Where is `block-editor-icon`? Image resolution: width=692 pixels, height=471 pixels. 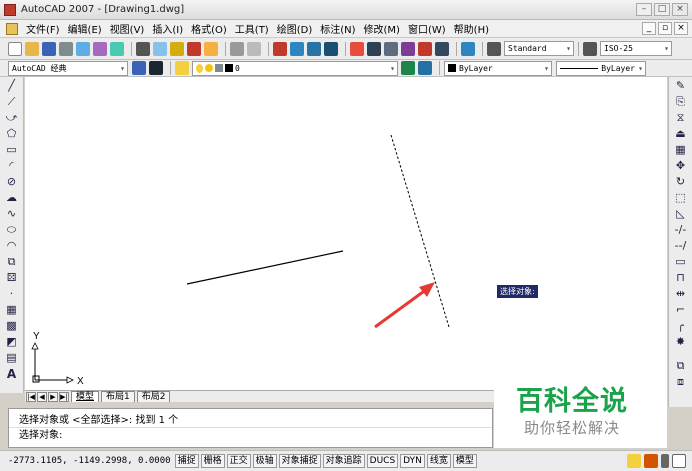
block-editor-icon is located at coordinates (211, 48).